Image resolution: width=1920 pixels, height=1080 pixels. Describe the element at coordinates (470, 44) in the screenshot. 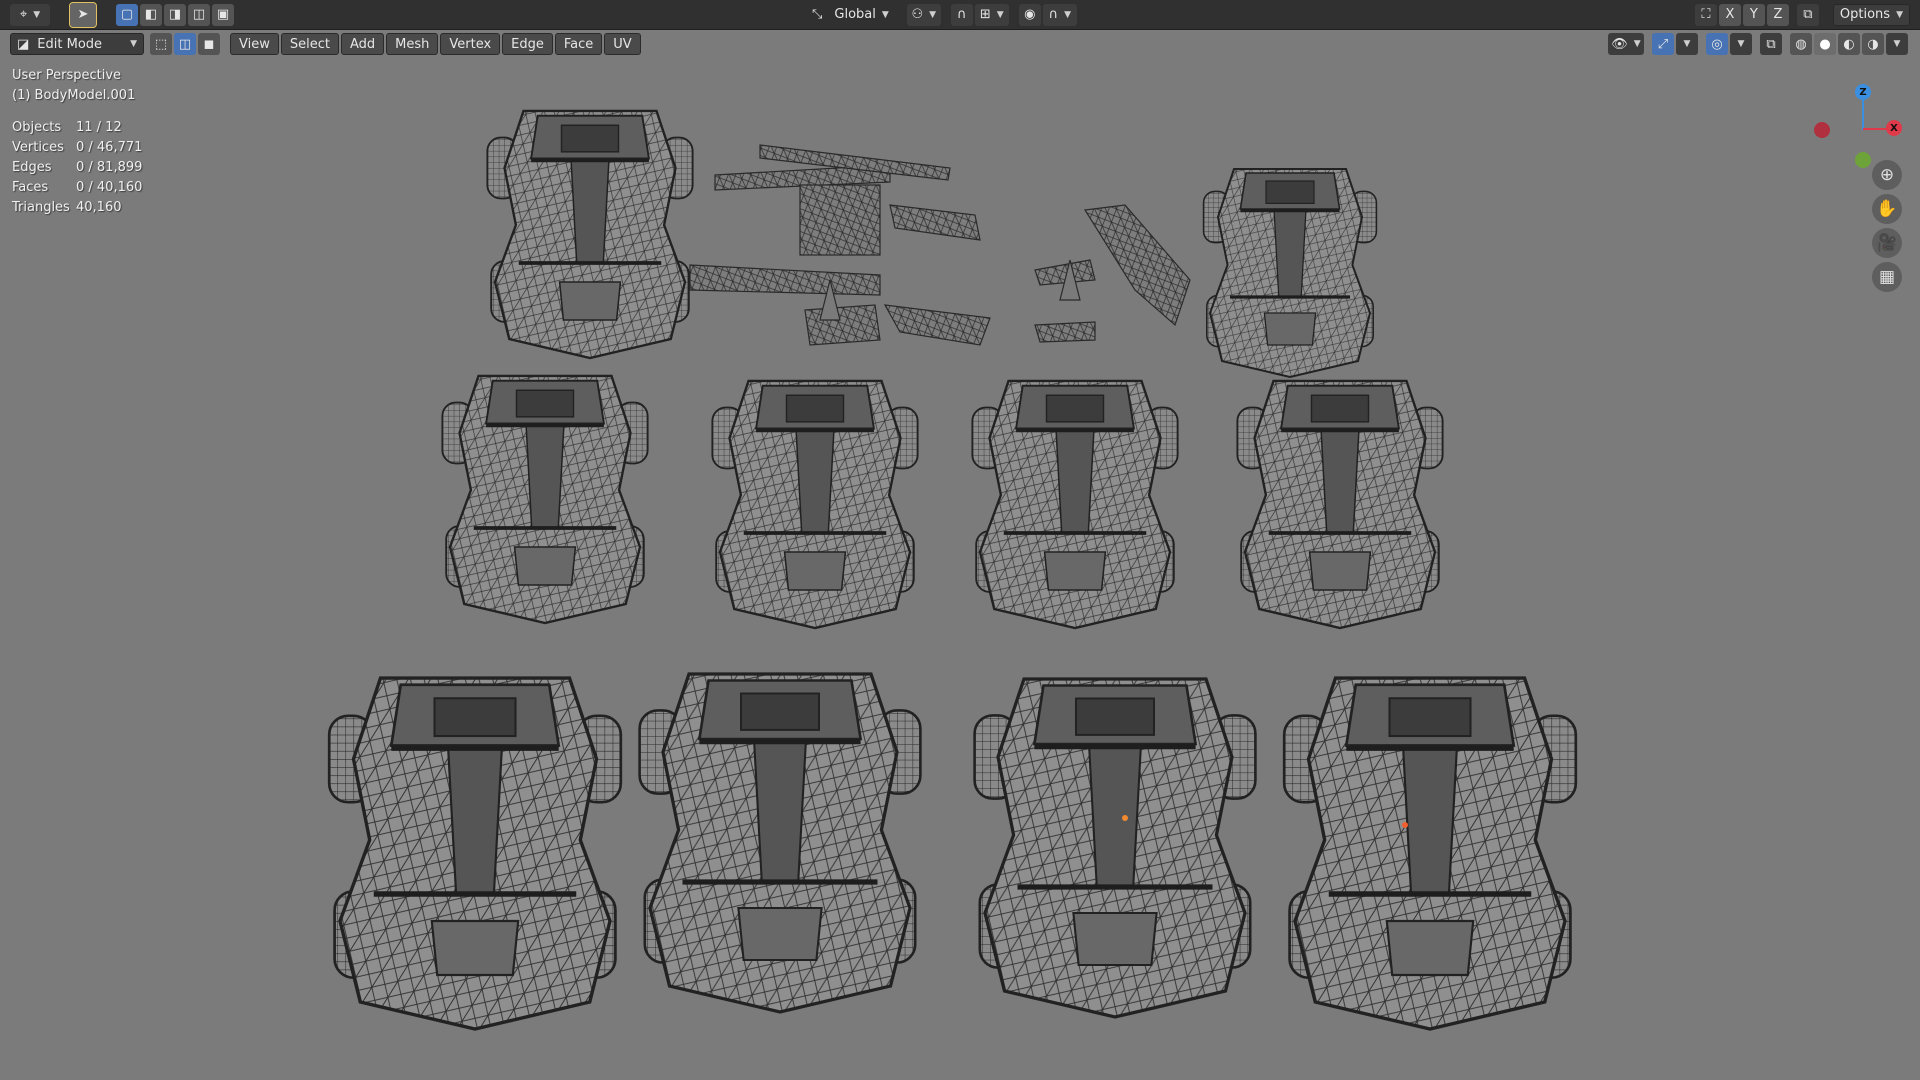

I see `menu-vertex: Vertex` at that location.